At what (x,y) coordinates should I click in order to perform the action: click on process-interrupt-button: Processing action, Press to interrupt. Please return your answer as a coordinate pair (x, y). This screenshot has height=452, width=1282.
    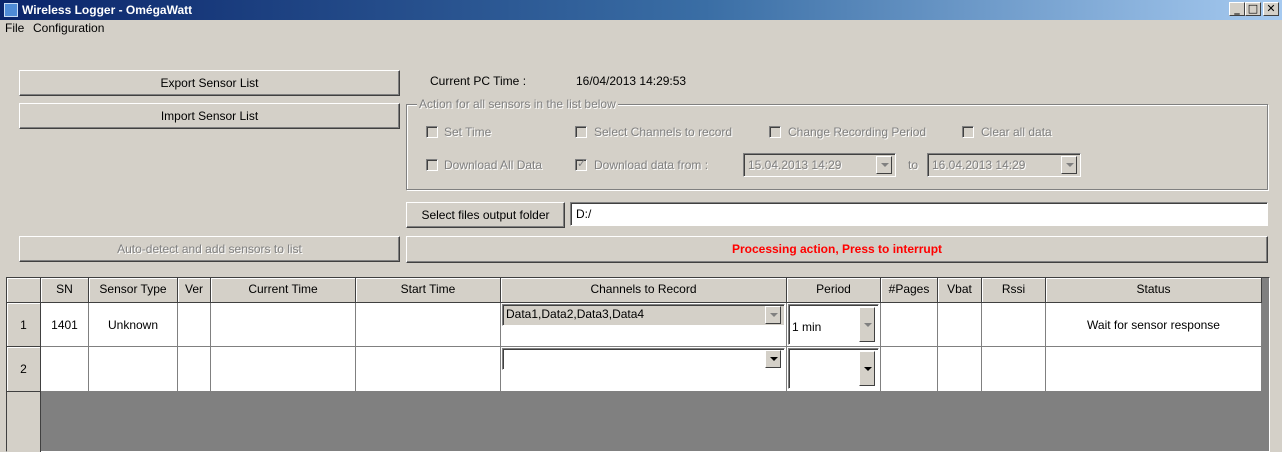
    Looking at the image, I should click on (837, 249).